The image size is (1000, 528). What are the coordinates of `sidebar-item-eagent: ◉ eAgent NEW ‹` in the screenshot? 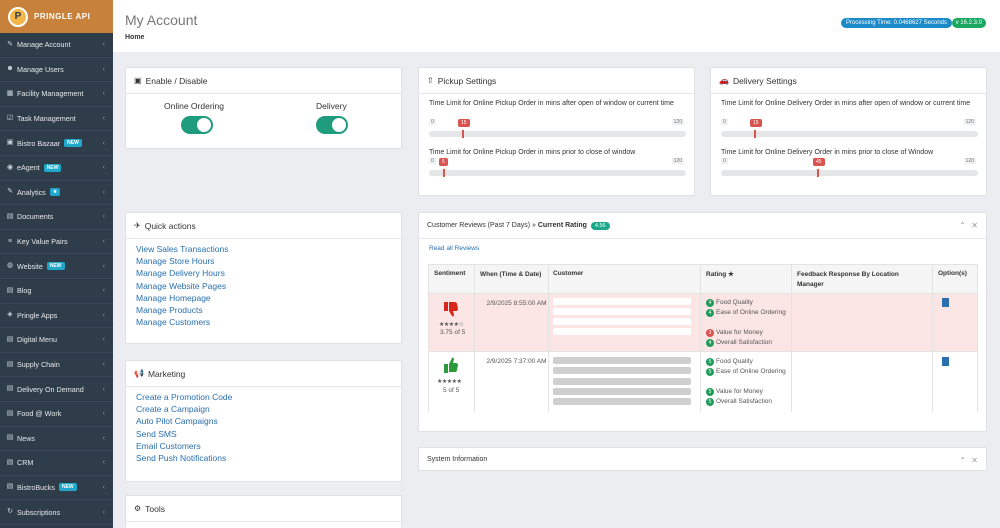 It's located at (56, 168).